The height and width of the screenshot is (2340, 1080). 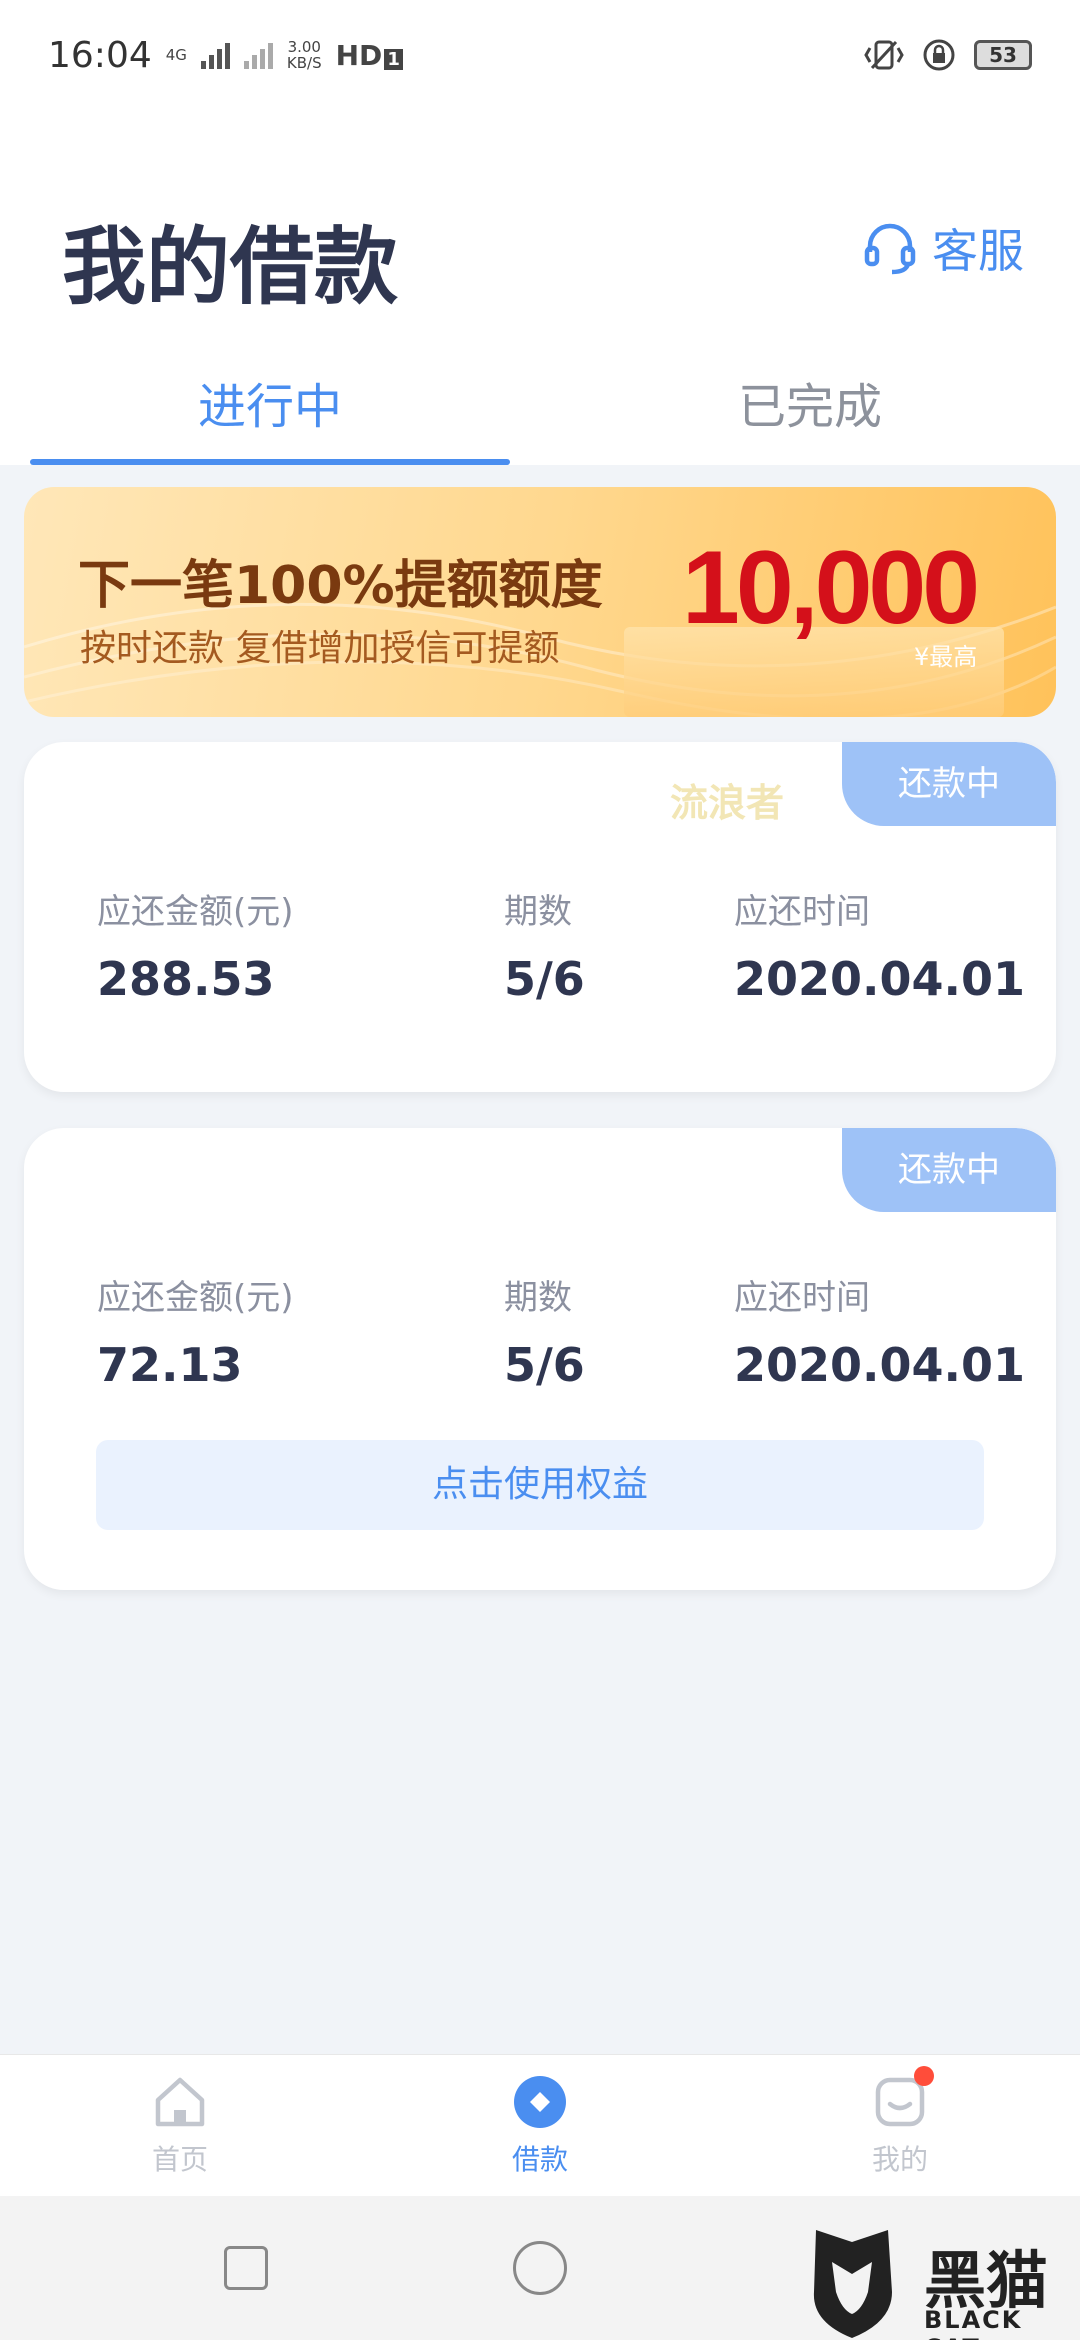 What do you see at coordinates (180, 2102) in the screenshot?
I see `home-icon` at bounding box center [180, 2102].